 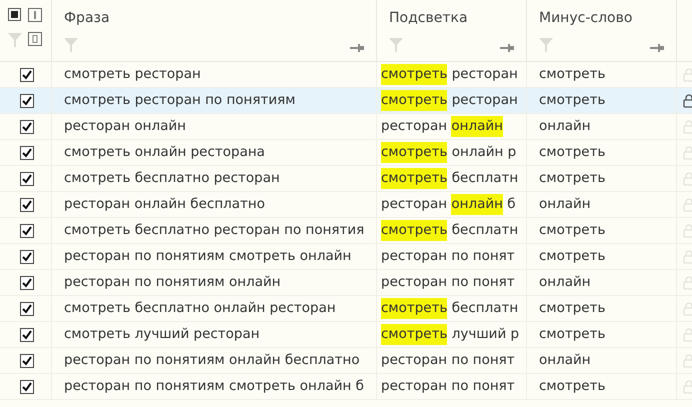 What do you see at coordinates (346, 283) in the screenshot?
I see `table-row: ресторан по понятиям онлайн ресторан по понят онлайн` at bounding box center [346, 283].